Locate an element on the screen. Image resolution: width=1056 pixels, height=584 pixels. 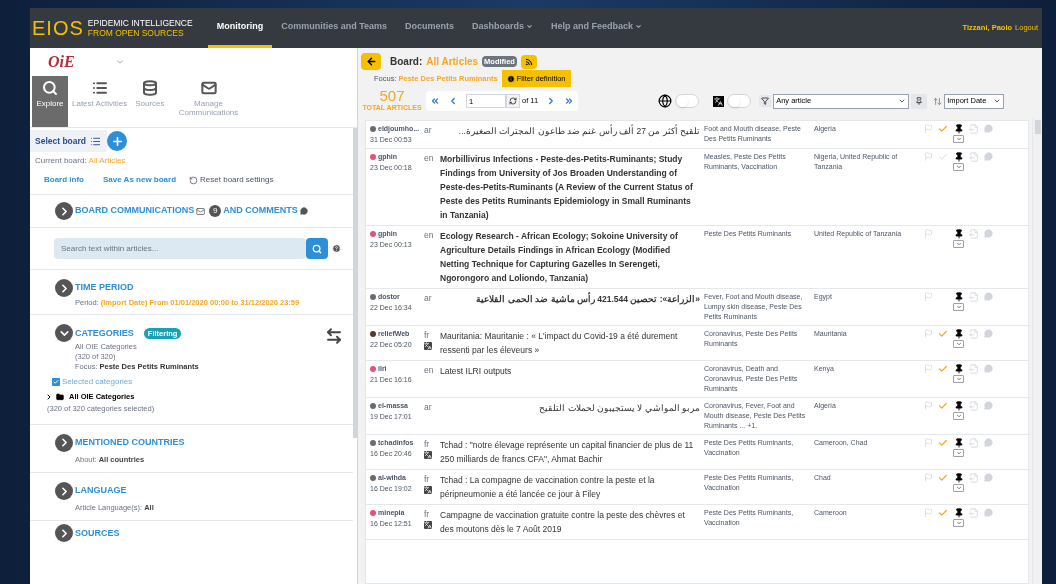
board-link: Board info is located at coordinates (64, 180).